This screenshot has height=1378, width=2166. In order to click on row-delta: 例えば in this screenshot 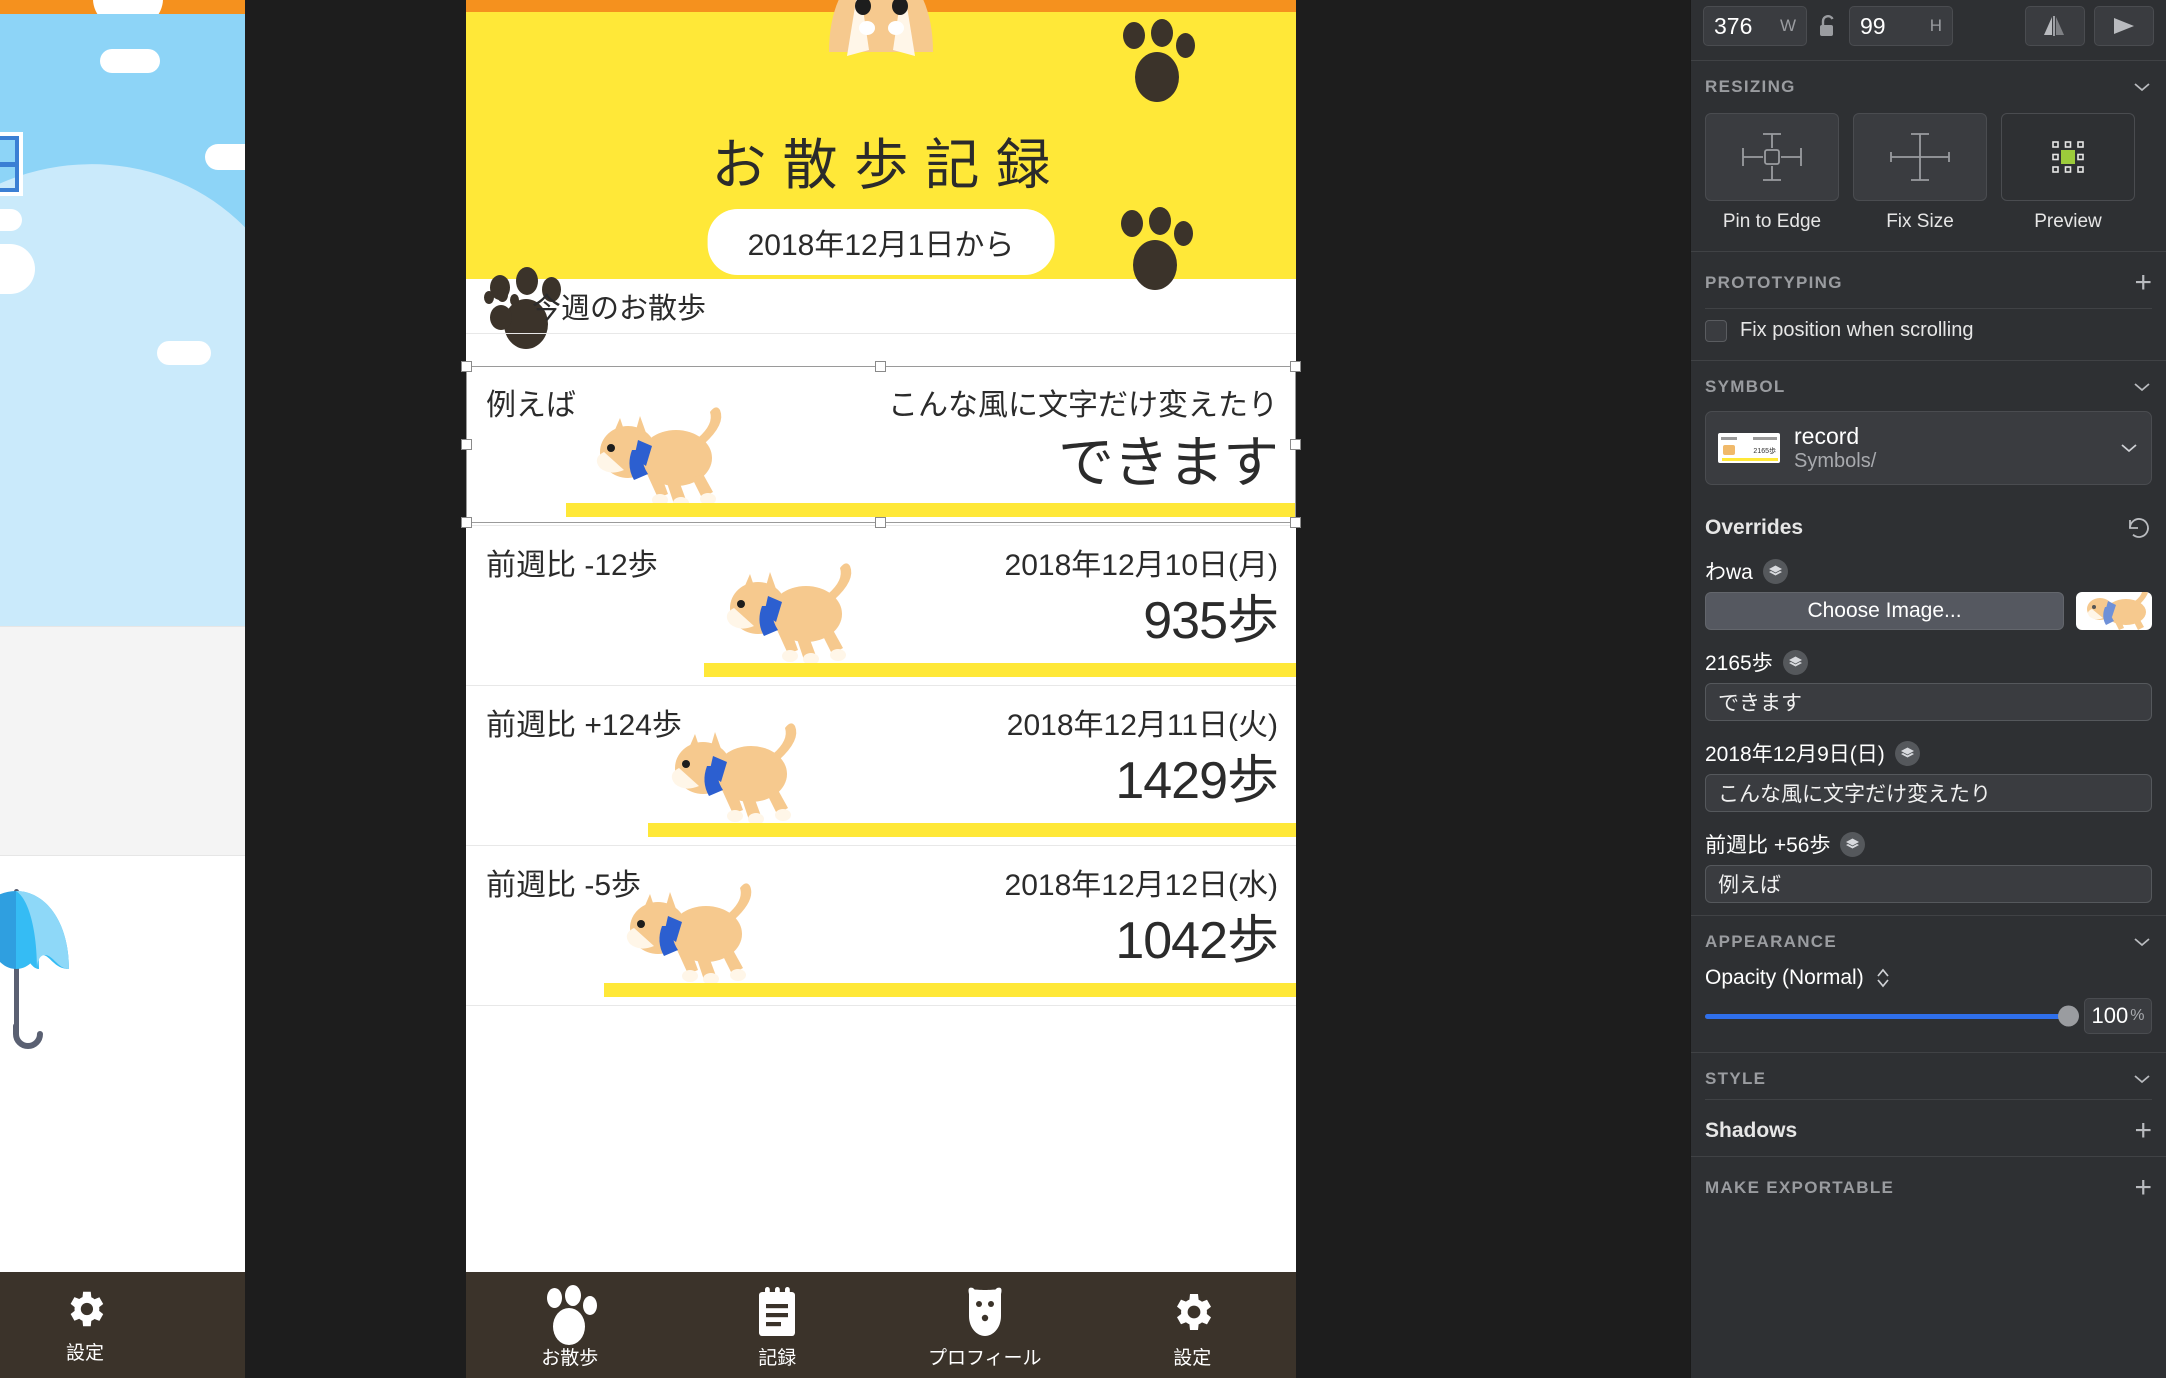, I will do `click(531, 405)`.